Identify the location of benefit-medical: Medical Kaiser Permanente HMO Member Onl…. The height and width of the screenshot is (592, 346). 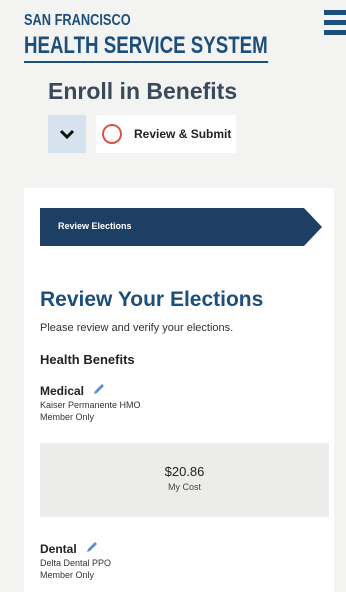
(90, 402).